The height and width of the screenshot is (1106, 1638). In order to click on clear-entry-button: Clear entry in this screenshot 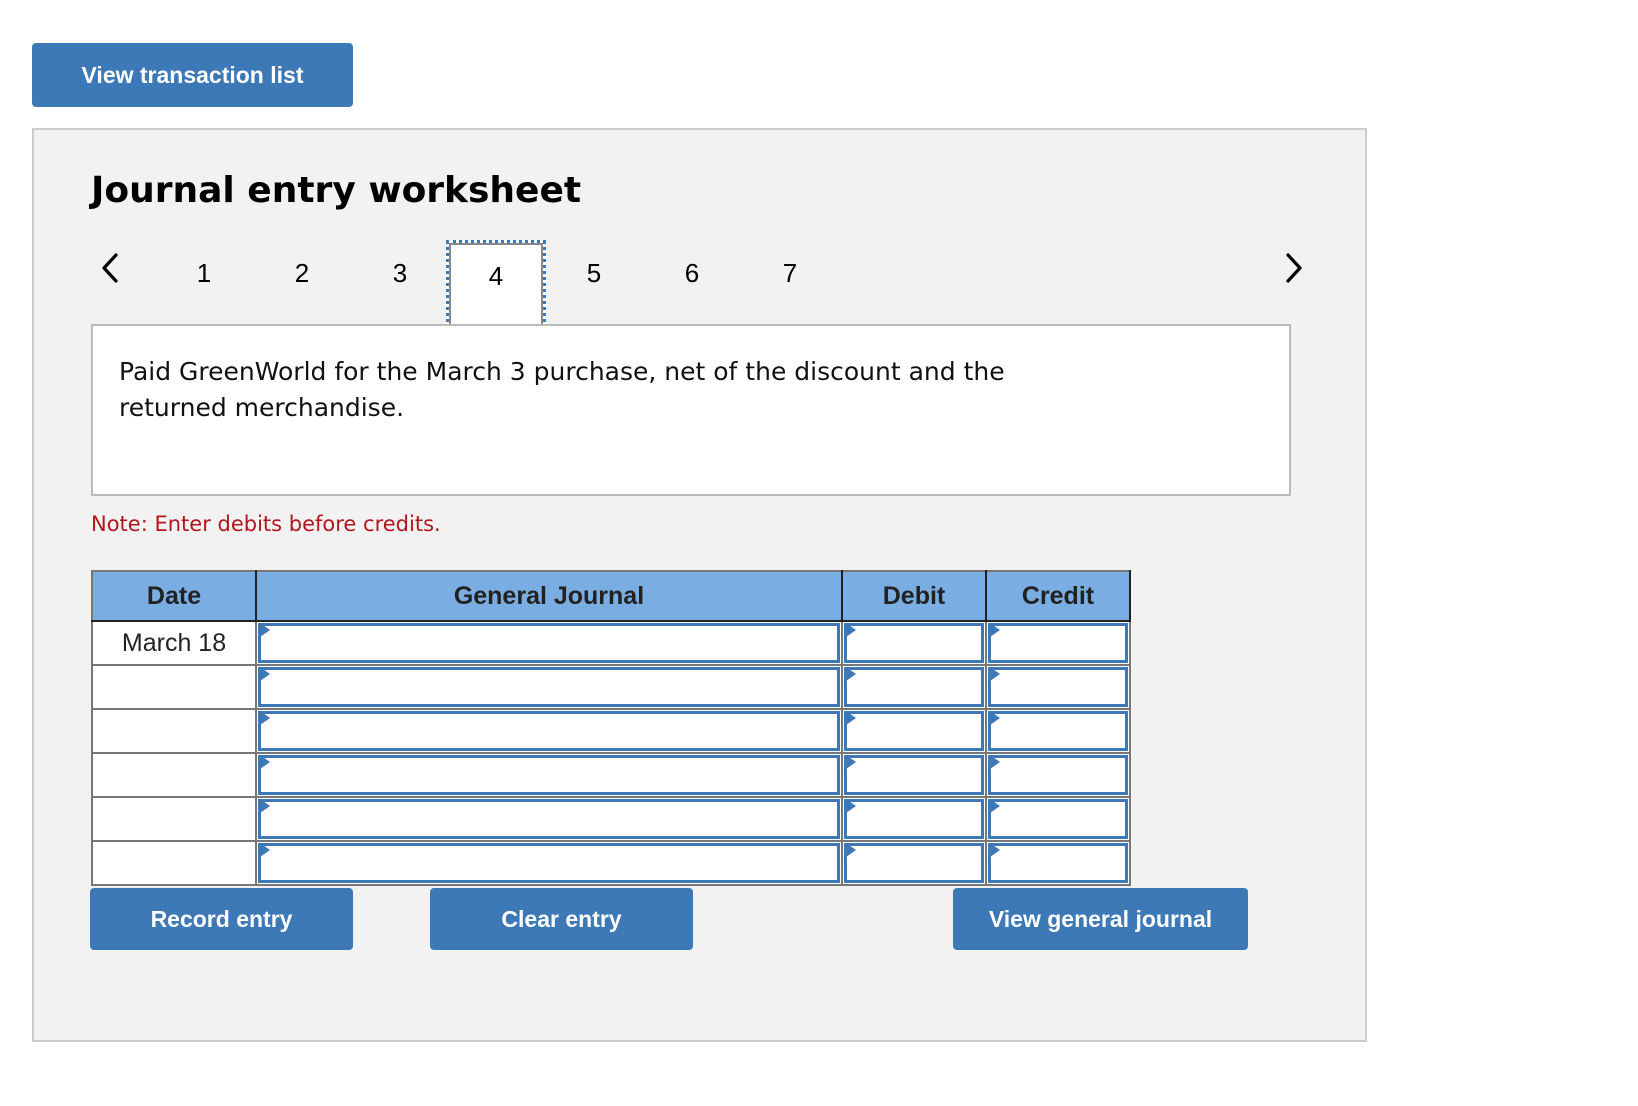, I will do `click(561, 919)`.